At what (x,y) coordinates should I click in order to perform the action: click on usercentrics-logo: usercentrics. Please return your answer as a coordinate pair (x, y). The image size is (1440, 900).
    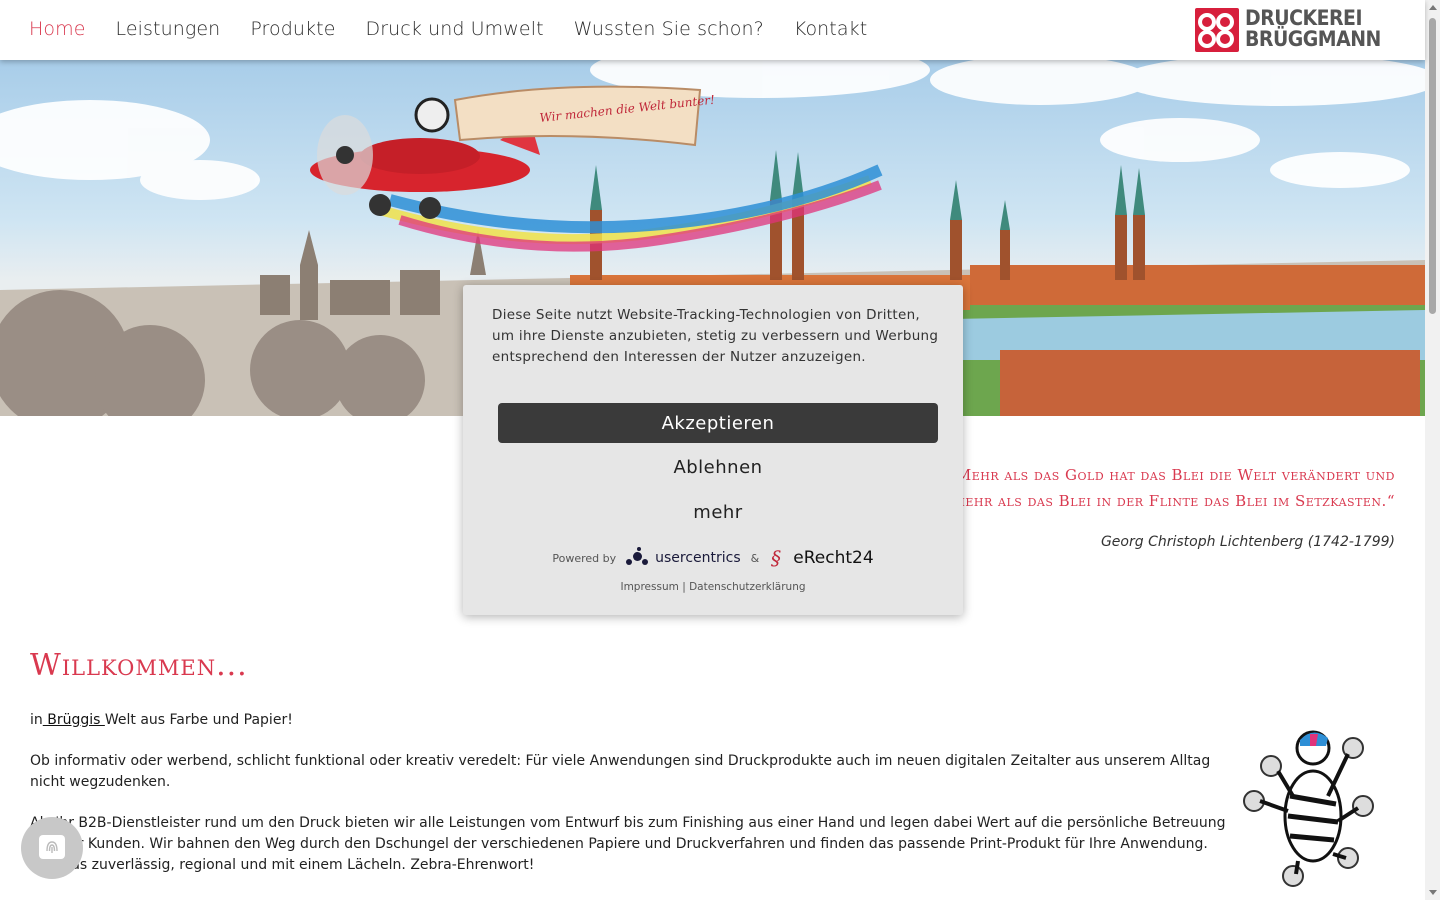
    Looking at the image, I should click on (683, 558).